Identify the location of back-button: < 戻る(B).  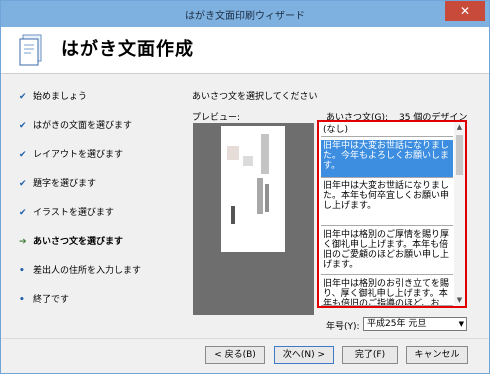
(235, 355).